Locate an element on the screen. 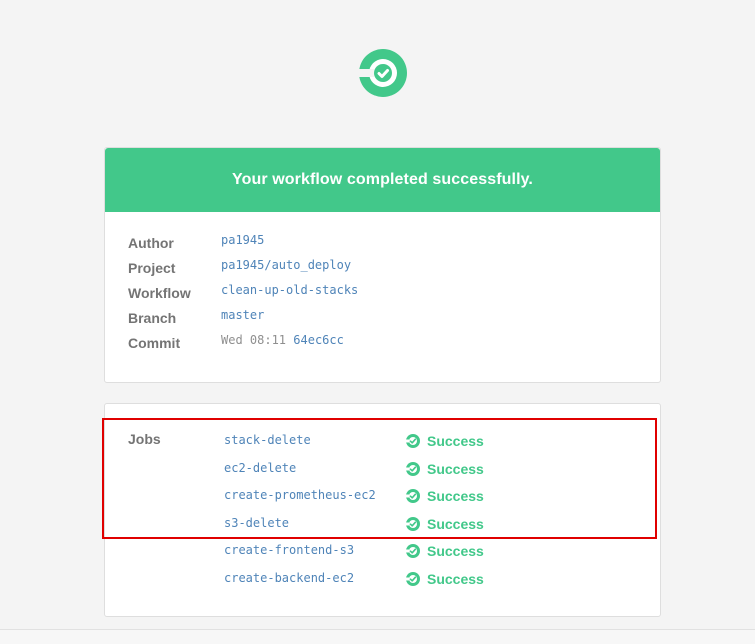  commit-value: Wed 08:11 64ec6cc is located at coordinates (282, 340).